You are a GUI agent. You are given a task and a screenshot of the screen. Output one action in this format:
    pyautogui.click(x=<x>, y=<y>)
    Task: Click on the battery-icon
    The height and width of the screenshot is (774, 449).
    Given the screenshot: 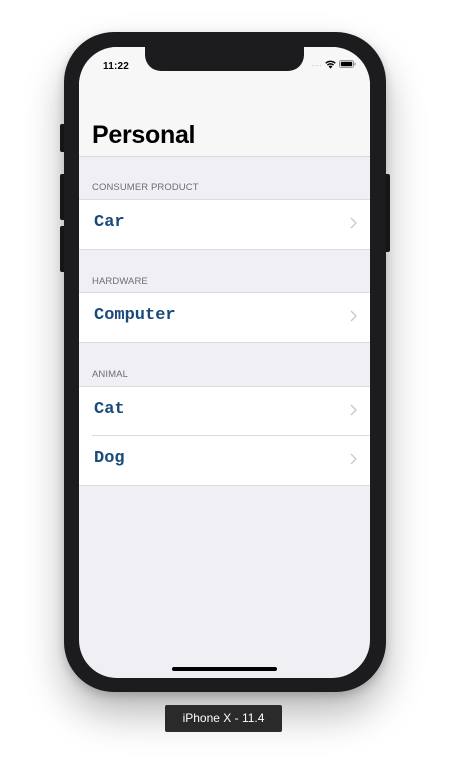 What is the action you would take?
    pyautogui.click(x=347, y=64)
    